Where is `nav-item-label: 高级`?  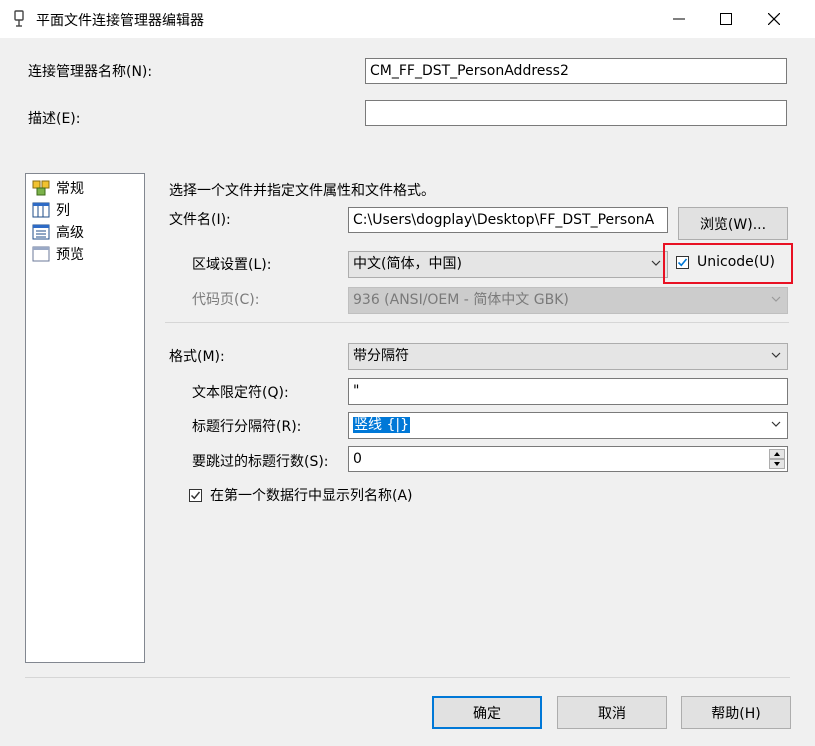 nav-item-label: 高级 is located at coordinates (70, 233).